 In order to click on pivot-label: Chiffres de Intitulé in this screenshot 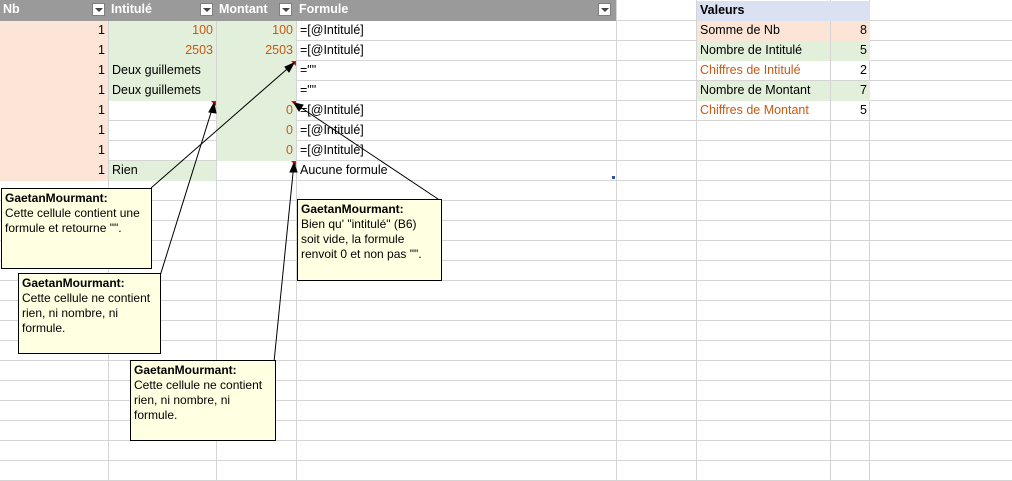, I will do `click(763, 71)`.